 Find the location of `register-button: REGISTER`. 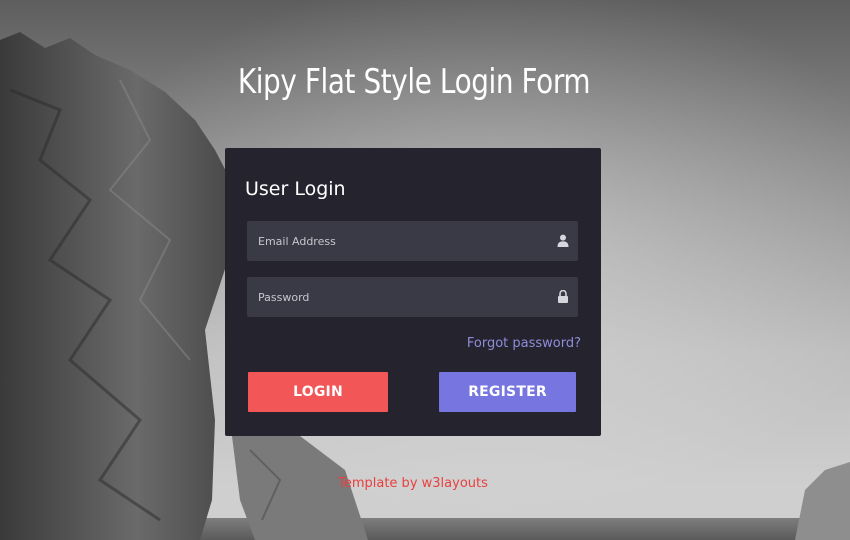

register-button: REGISTER is located at coordinates (507, 392).